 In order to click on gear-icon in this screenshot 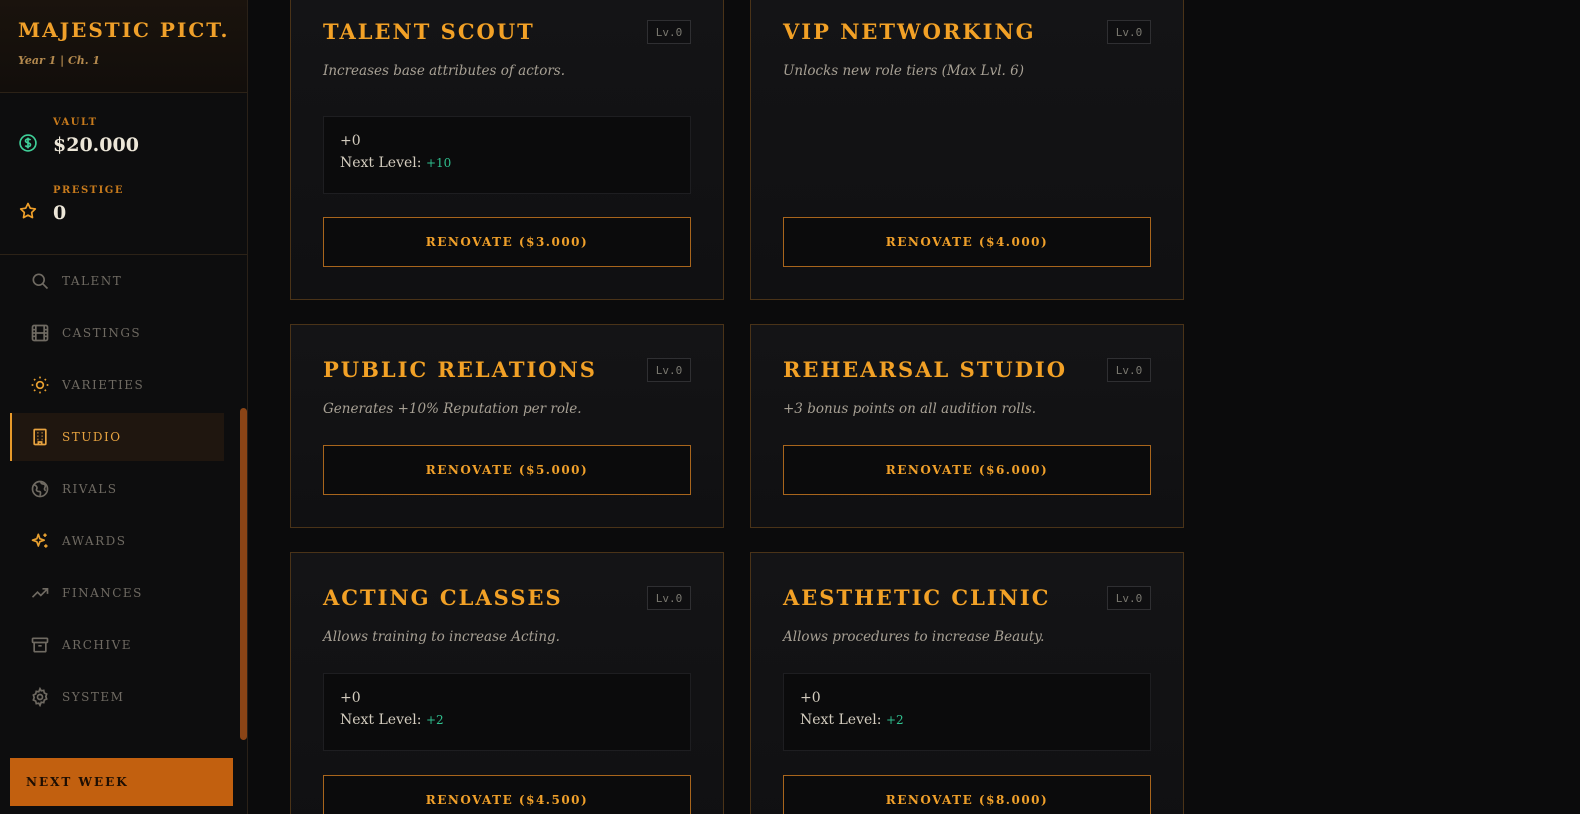, I will do `click(40, 697)`.